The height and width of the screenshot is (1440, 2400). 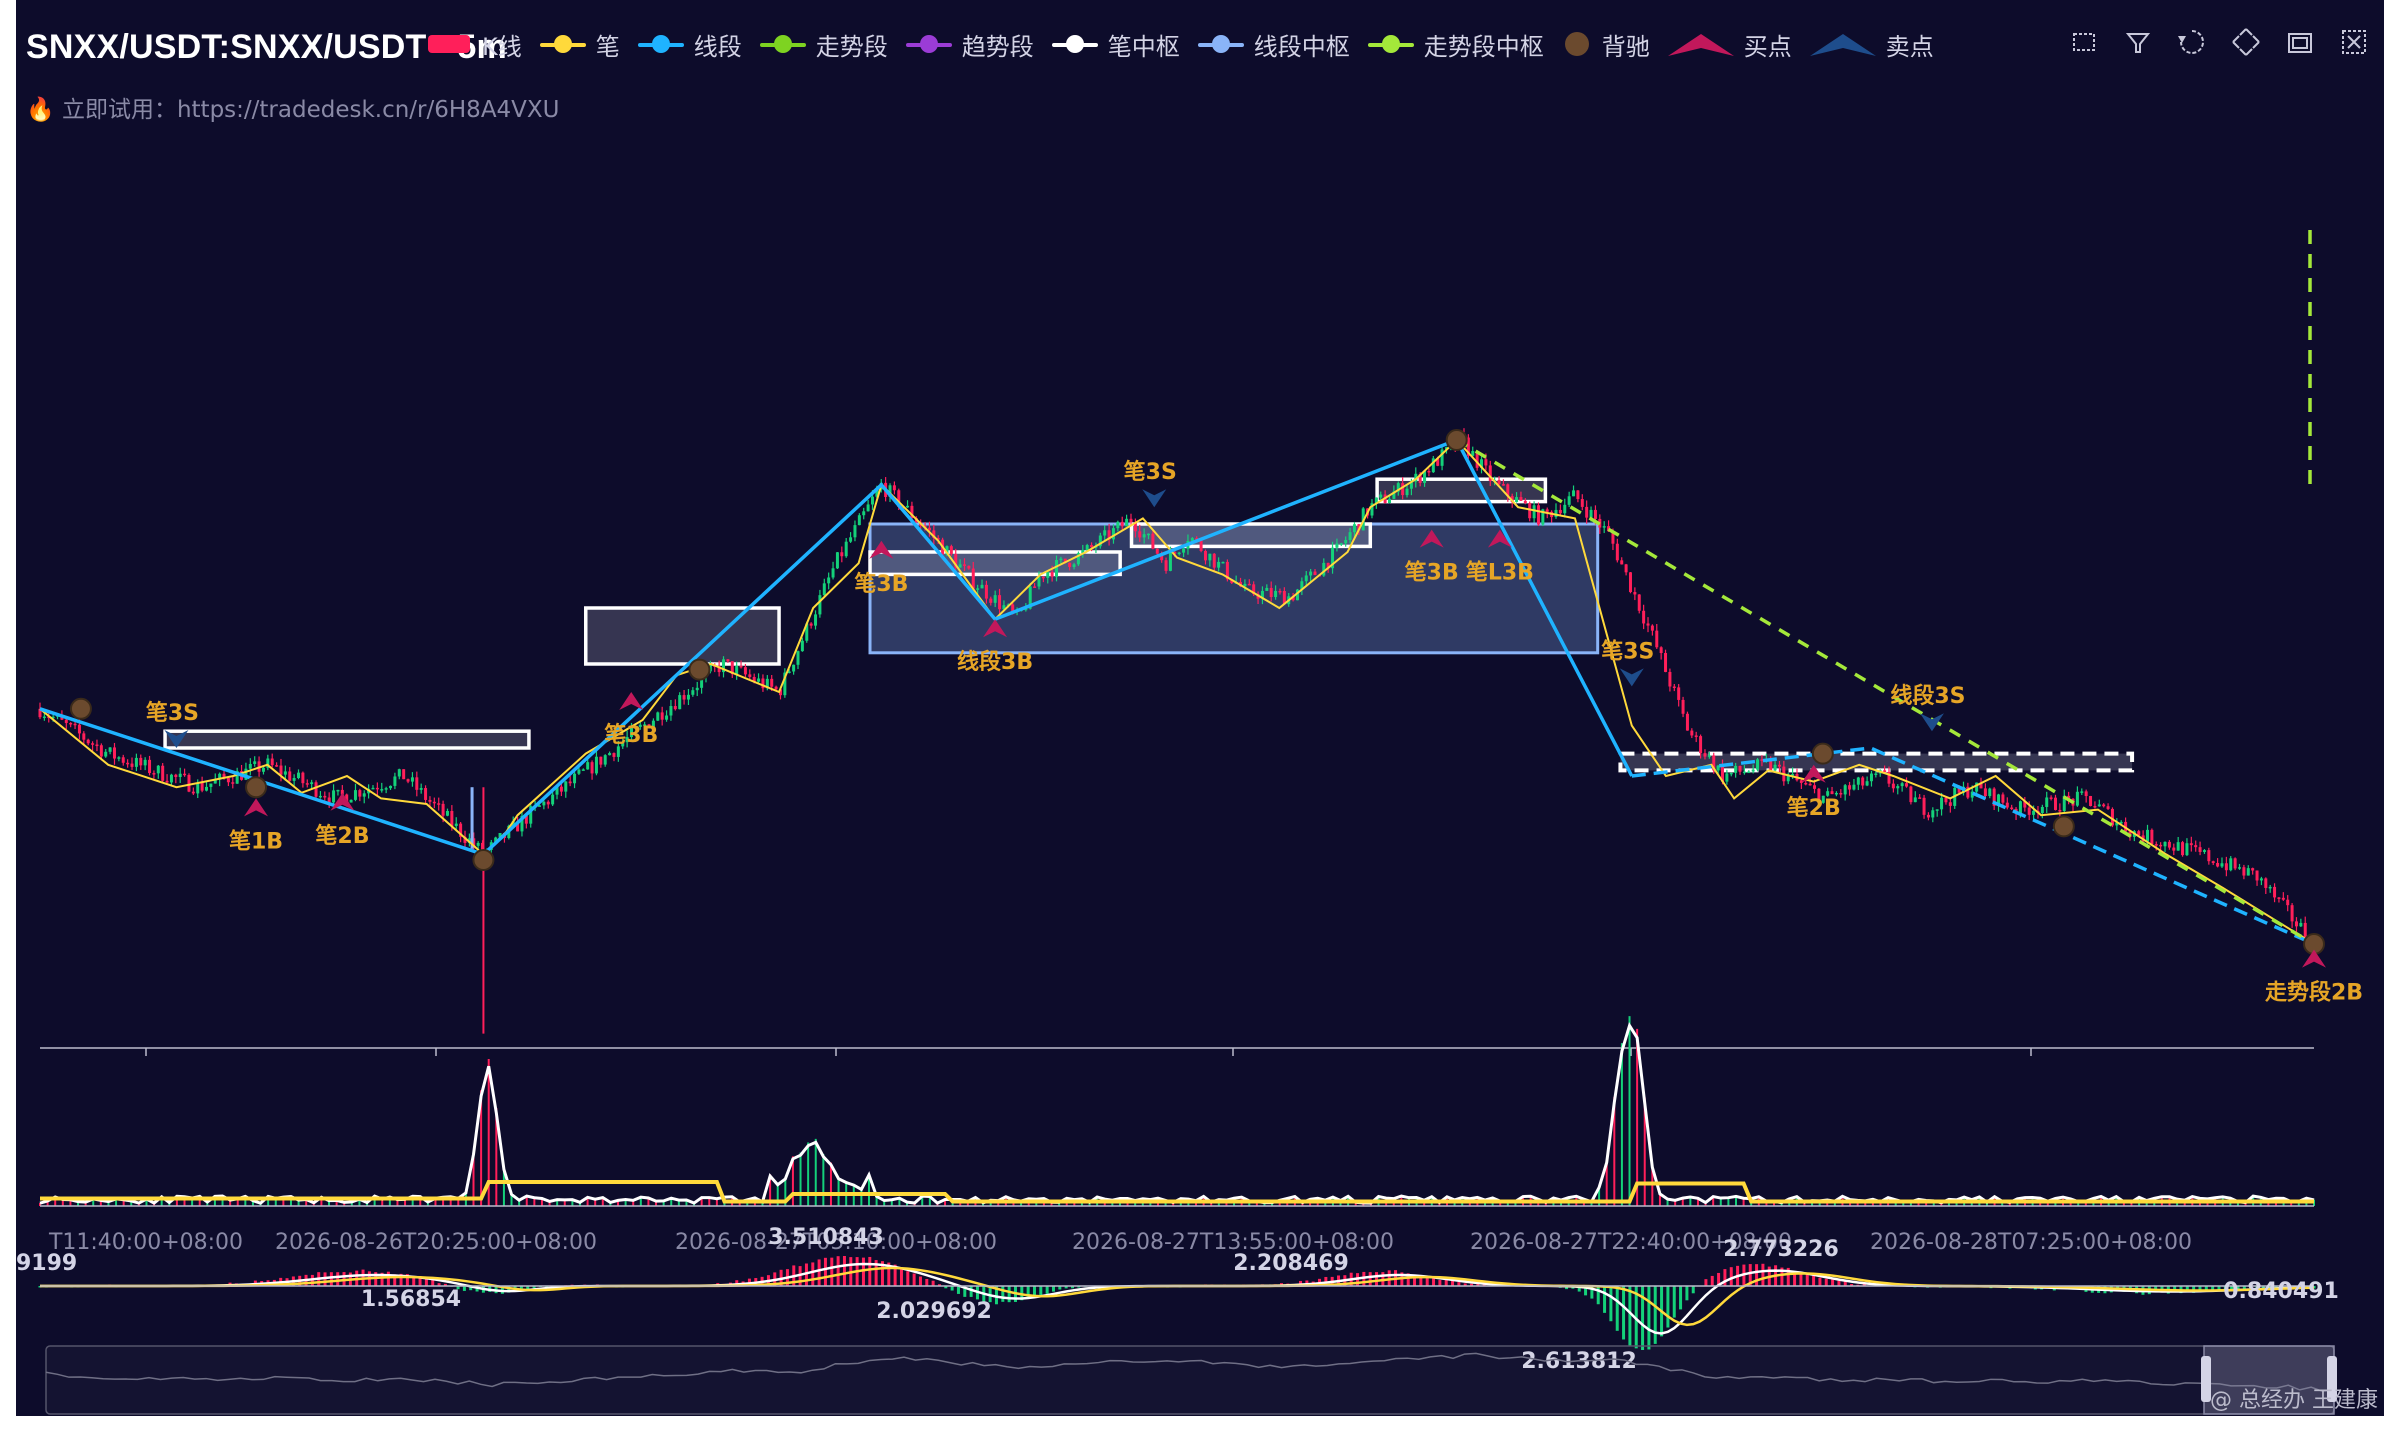 I want to click on sell-point-marker, so click(x=1931, y=722).